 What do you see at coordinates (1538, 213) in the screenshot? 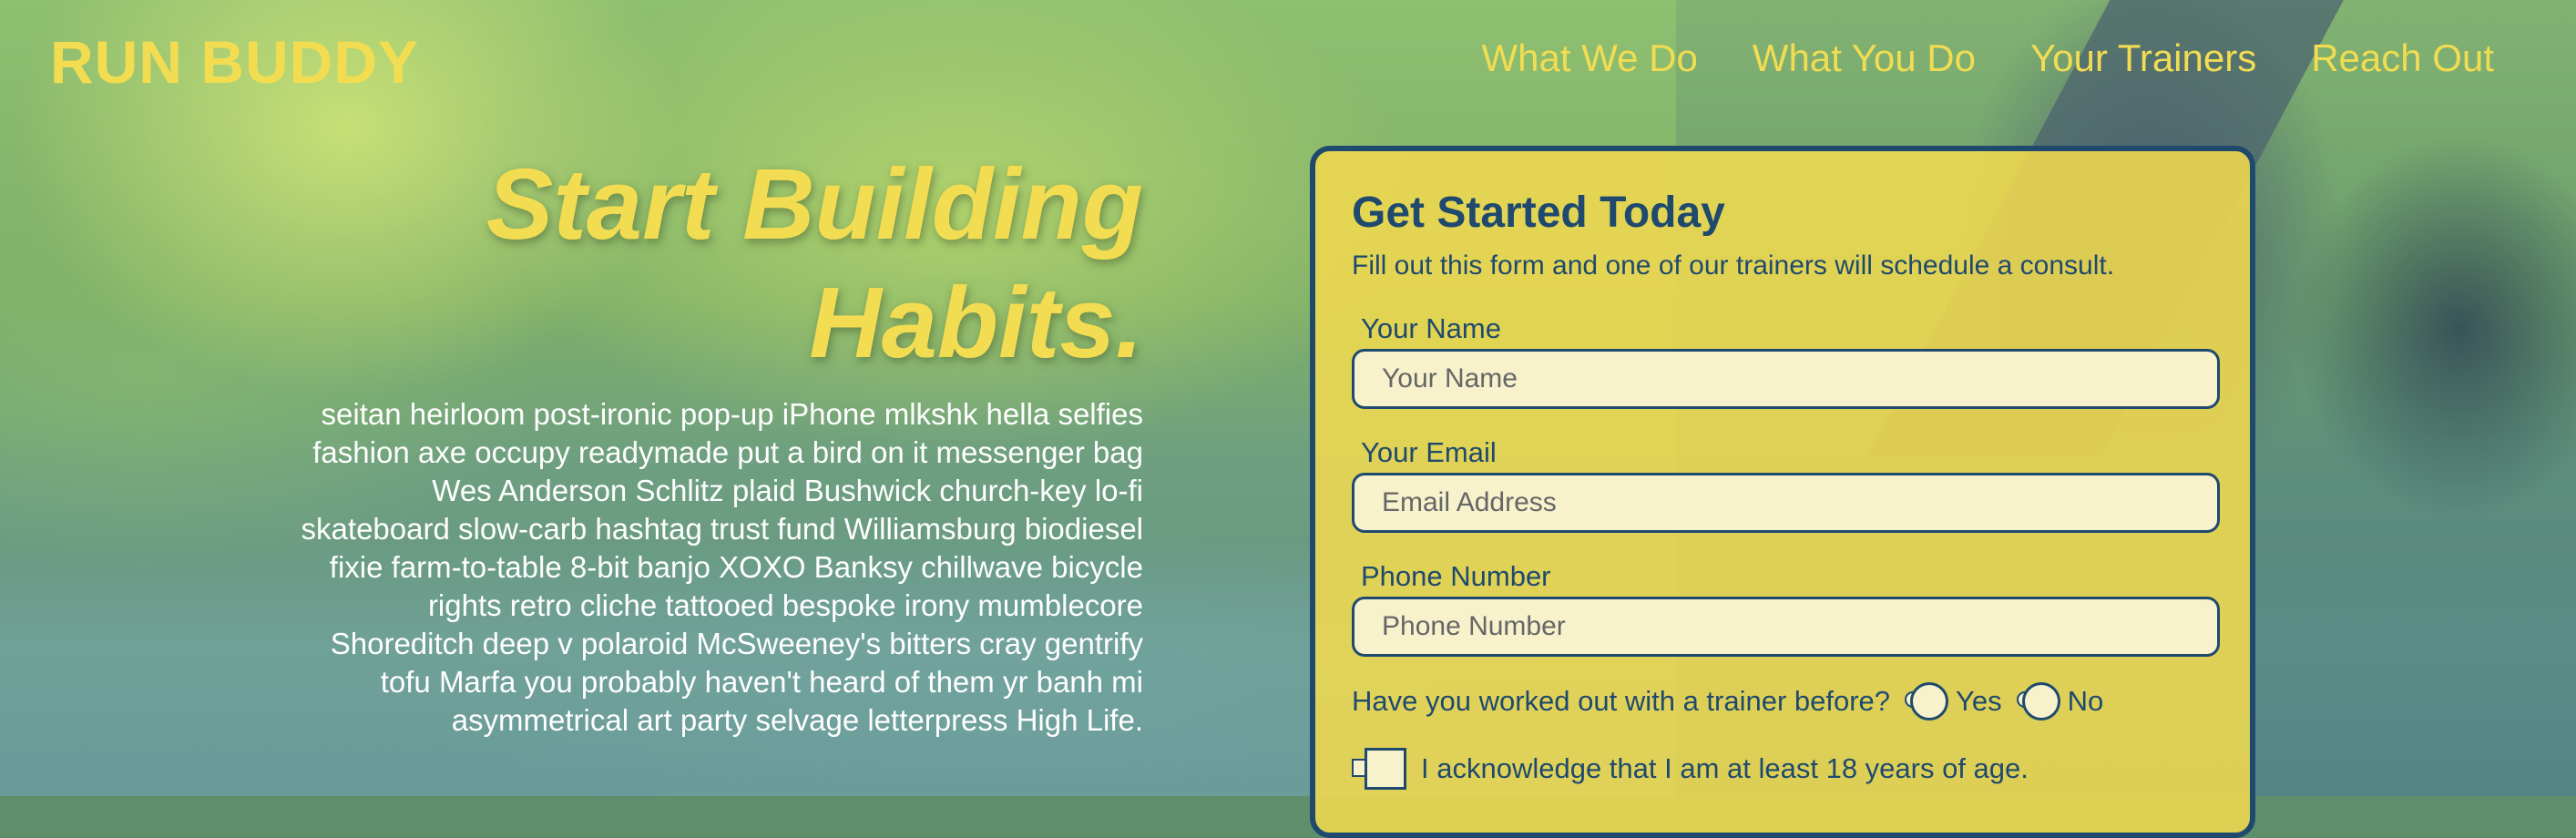
I see `form-title: Get Started Today` at bounding box center [1538, 213].